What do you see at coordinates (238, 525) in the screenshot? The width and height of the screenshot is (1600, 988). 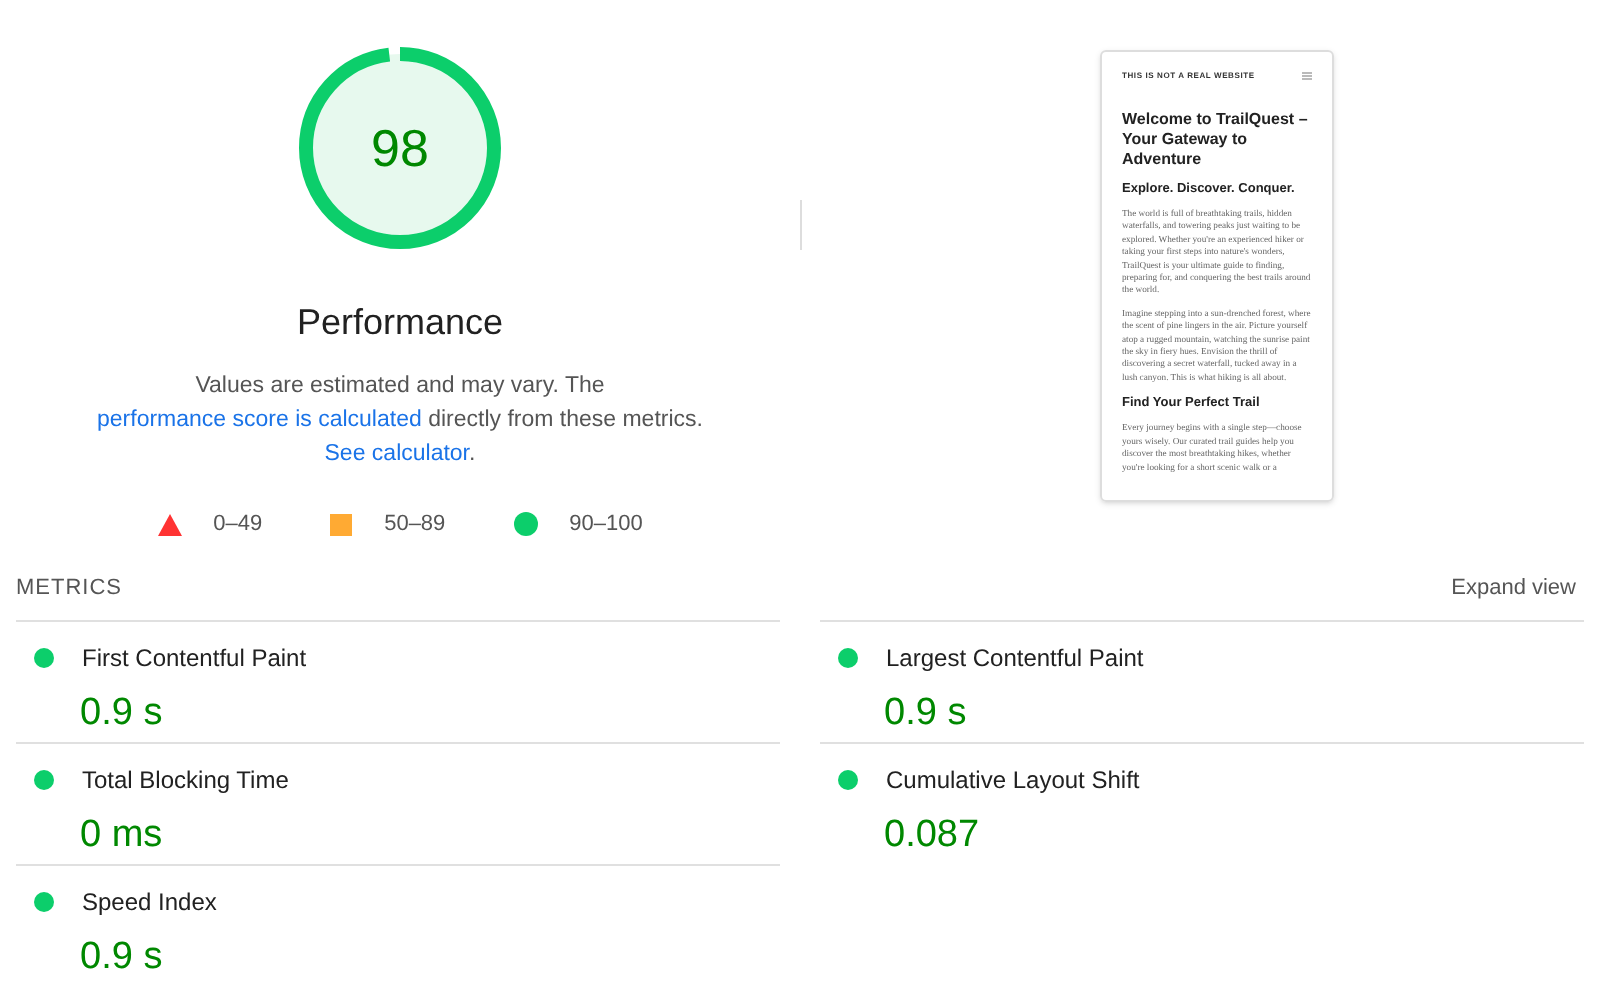 I see `legend-range: 0–49` at bounding box center [238, 525].